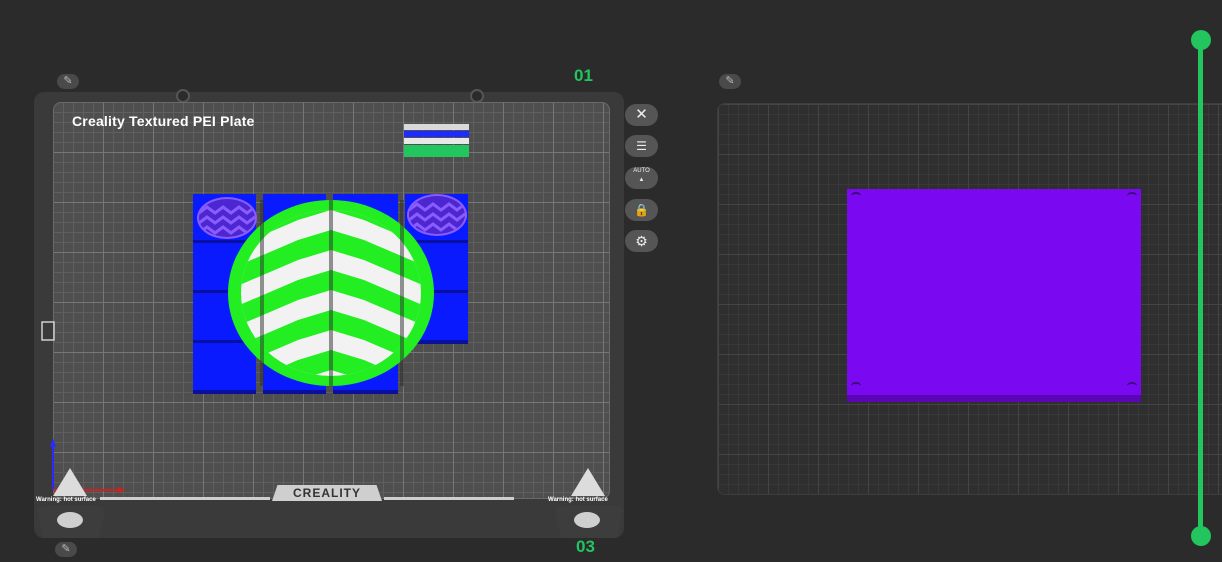 This screenshot has width=1222, height=562. What do you see at coordinates (641, 115) in the screenshot?
I see `close-icon: ✕` at bounding box center [641, 115].